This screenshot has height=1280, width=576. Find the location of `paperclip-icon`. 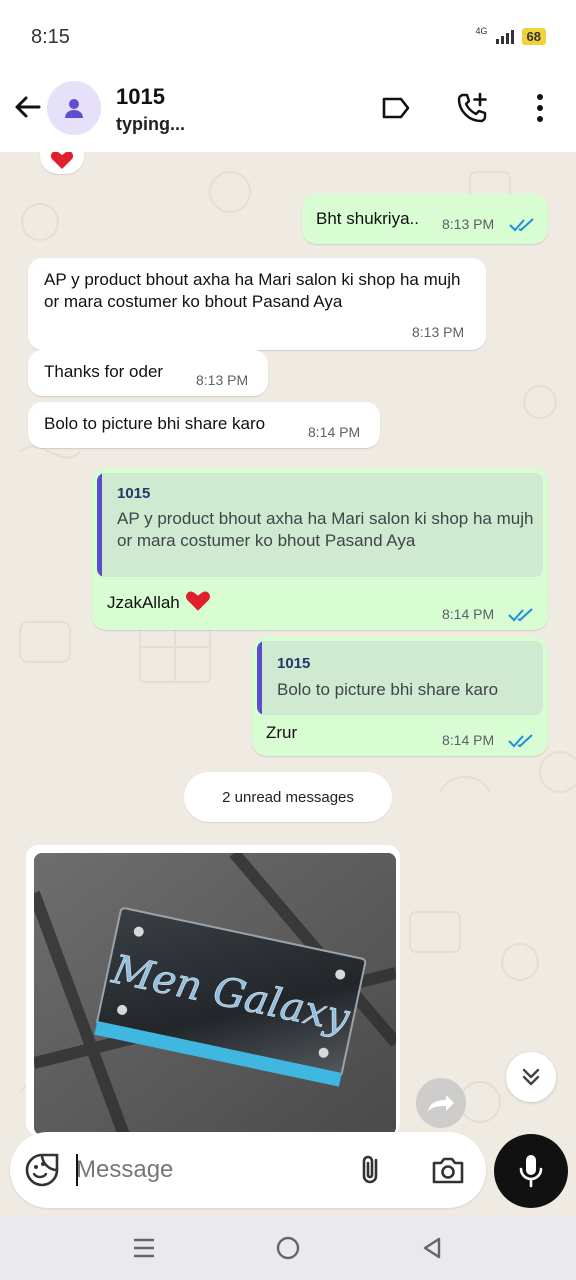

paperclip-icon is located at coordinates (370, 1169).